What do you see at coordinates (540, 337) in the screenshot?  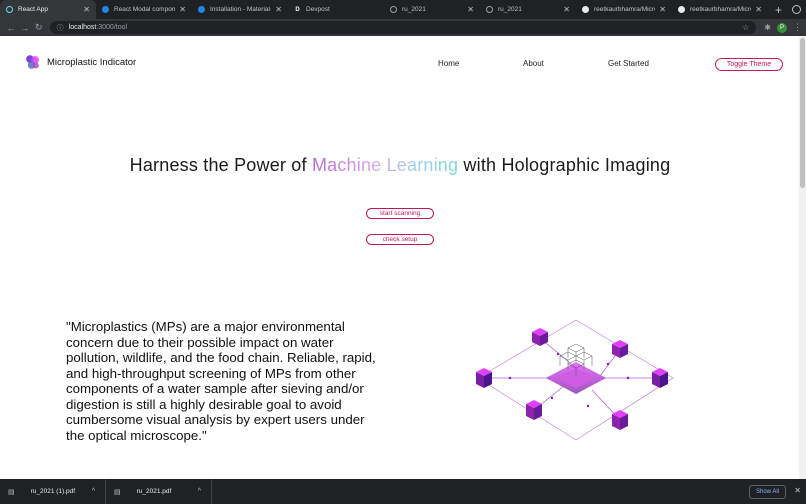 I see `cube-node` at bounding box center [540, 337].